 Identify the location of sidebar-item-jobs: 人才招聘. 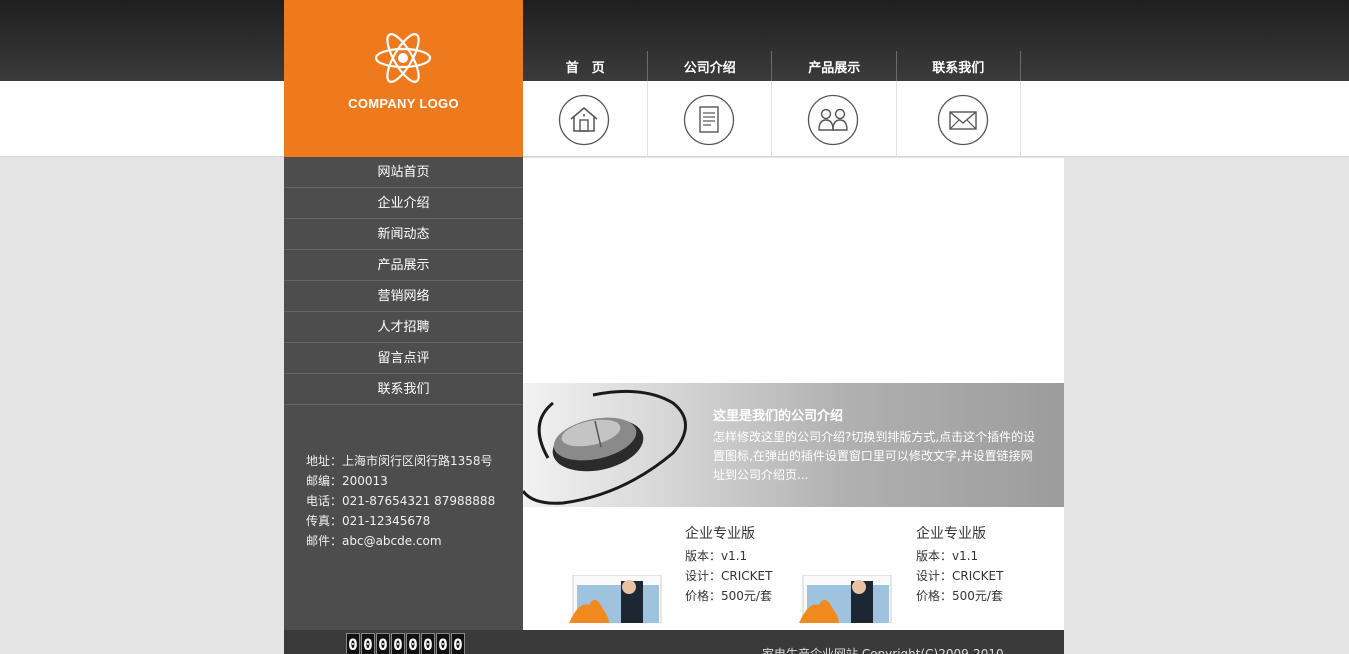
(403, 327).